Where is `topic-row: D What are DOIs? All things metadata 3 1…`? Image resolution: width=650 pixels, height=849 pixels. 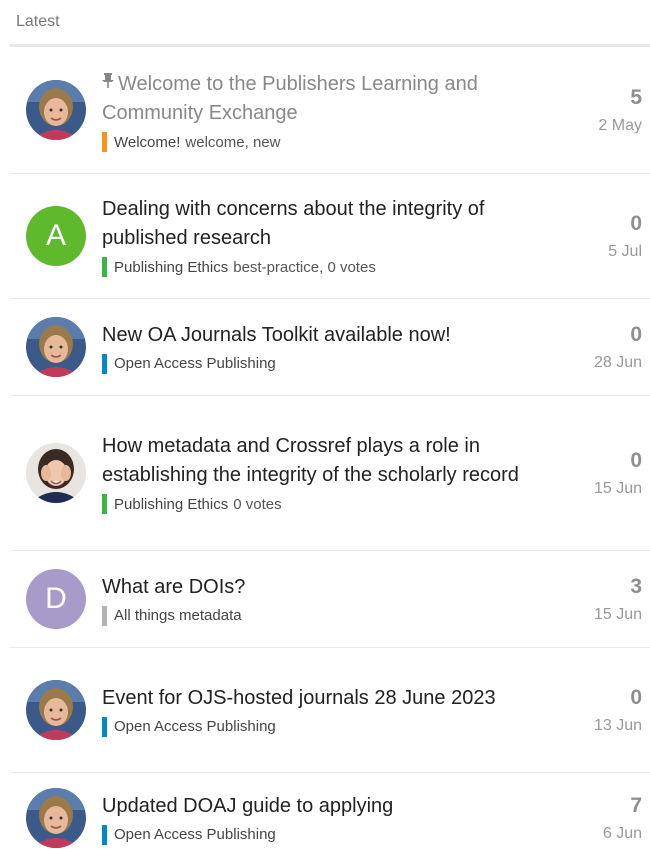 topic-row: D What are DOIs? All things metadata 3 1… is located at coordinates (330, 599).